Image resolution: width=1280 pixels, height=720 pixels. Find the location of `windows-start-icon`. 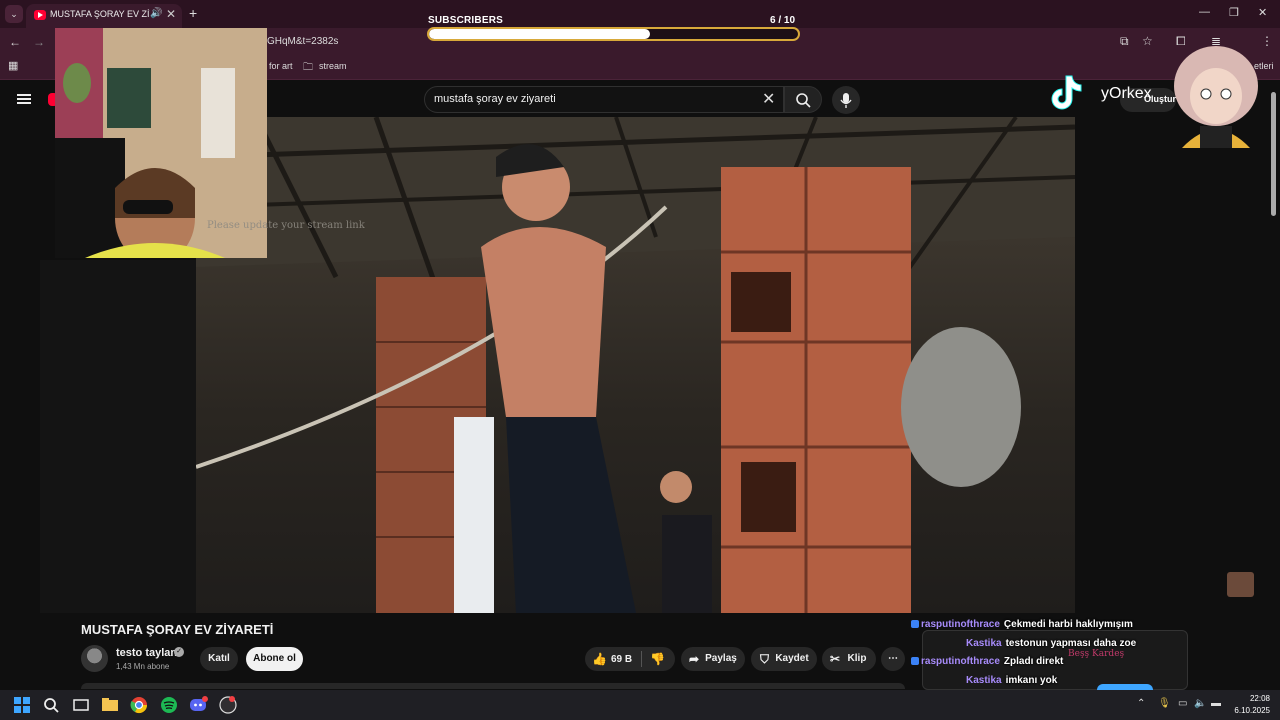

windows-start-icon is located at coordinates (22, 705).